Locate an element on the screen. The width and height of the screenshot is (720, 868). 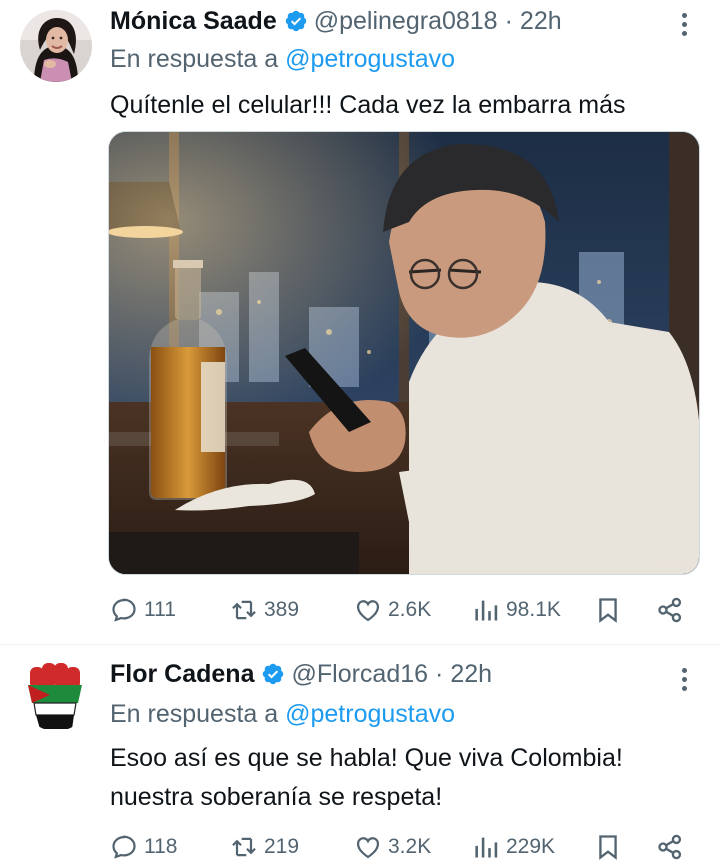
reply-button: 111 is located at coordinates (143, 610).